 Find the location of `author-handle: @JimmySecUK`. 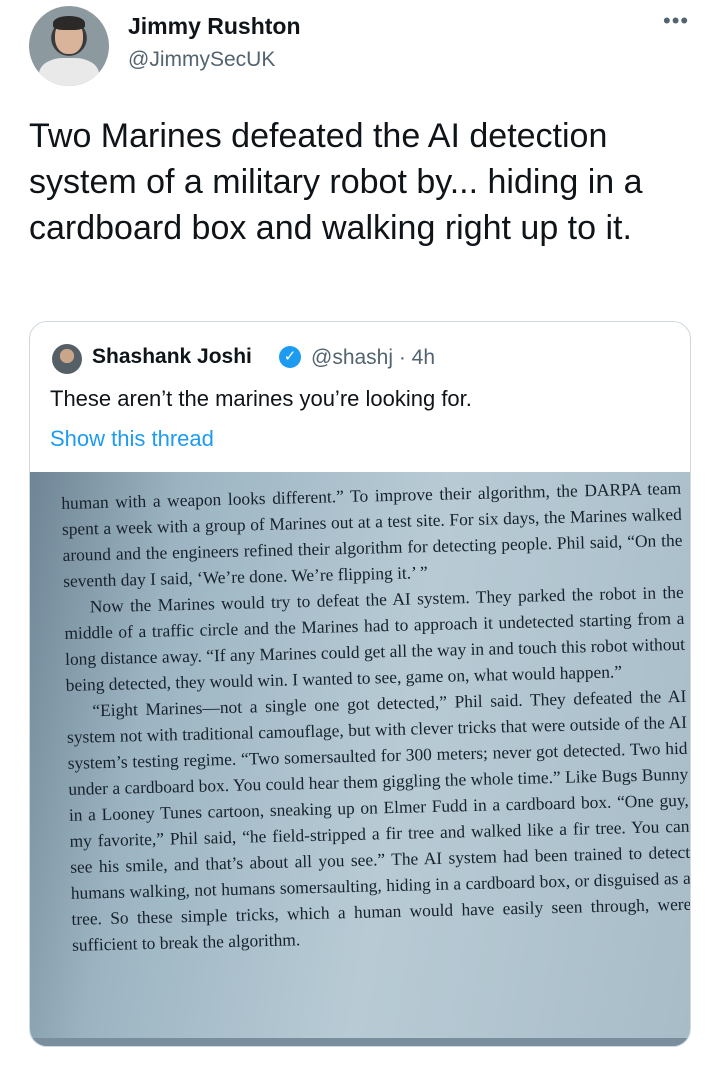

author-handle: @JimmySecUK is located at coordinates (201, 60).